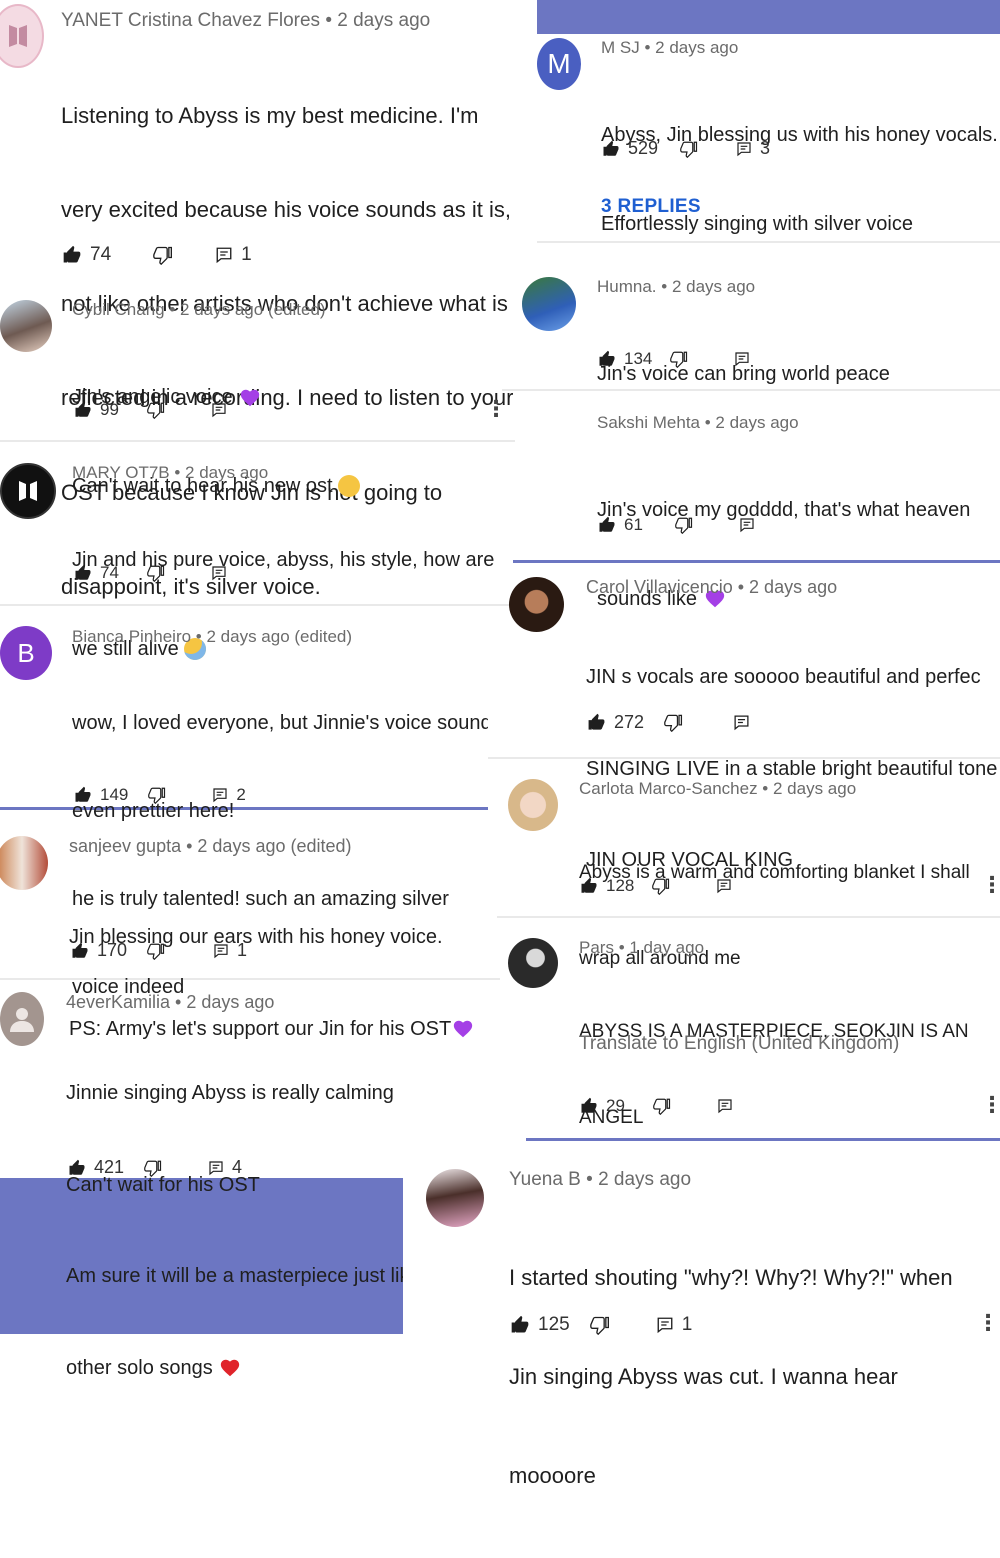  Describe the element at coordinates (648, 422) in the screenshot. I see `author-name: Sakshi Mehta` at that location.